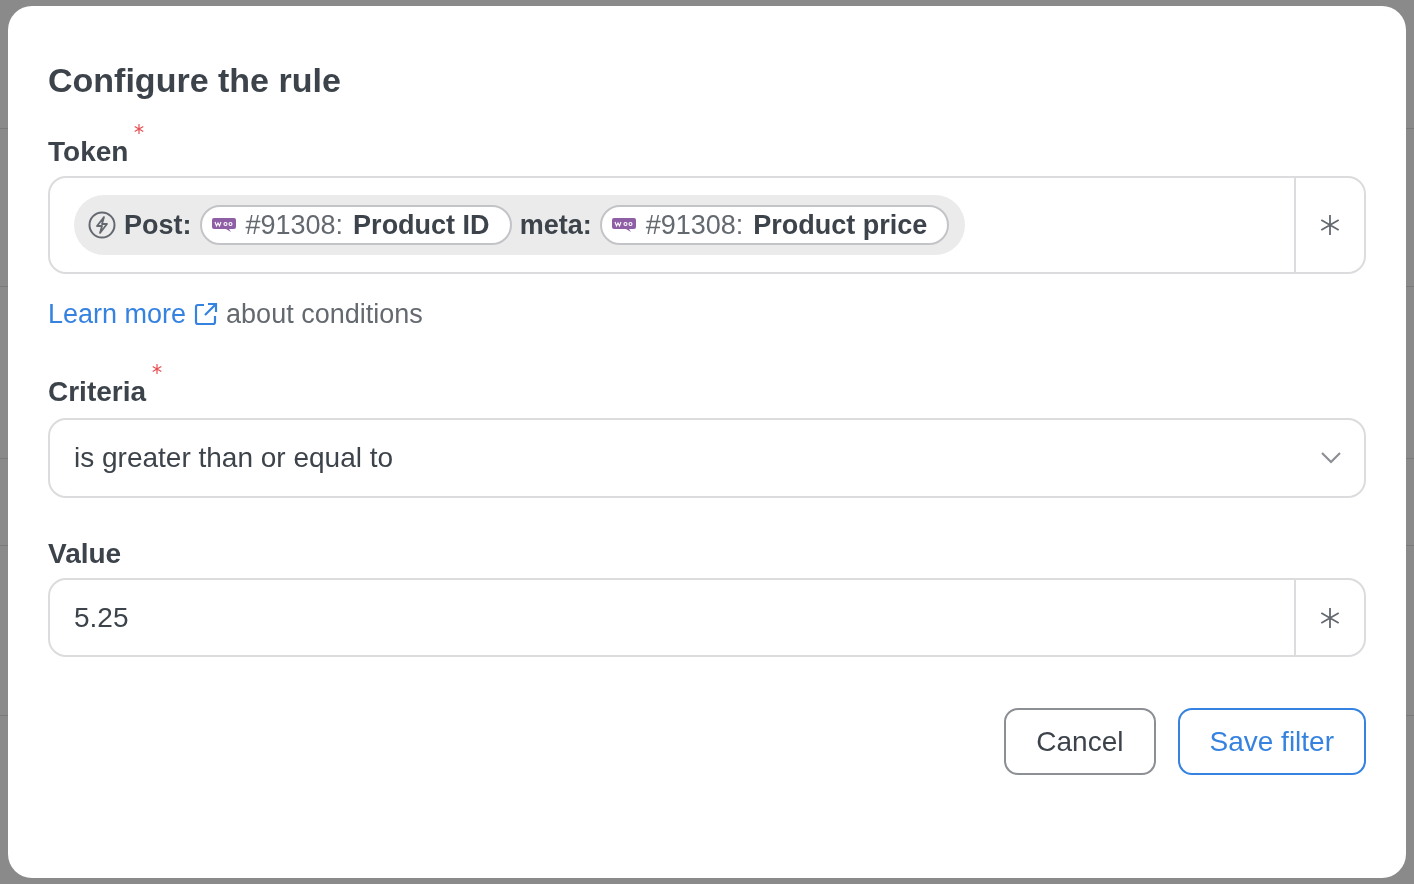 The height and width of the screenshot is (884, 1414). I want to click on select-value: is greater than or equal to, so click(234, 458).